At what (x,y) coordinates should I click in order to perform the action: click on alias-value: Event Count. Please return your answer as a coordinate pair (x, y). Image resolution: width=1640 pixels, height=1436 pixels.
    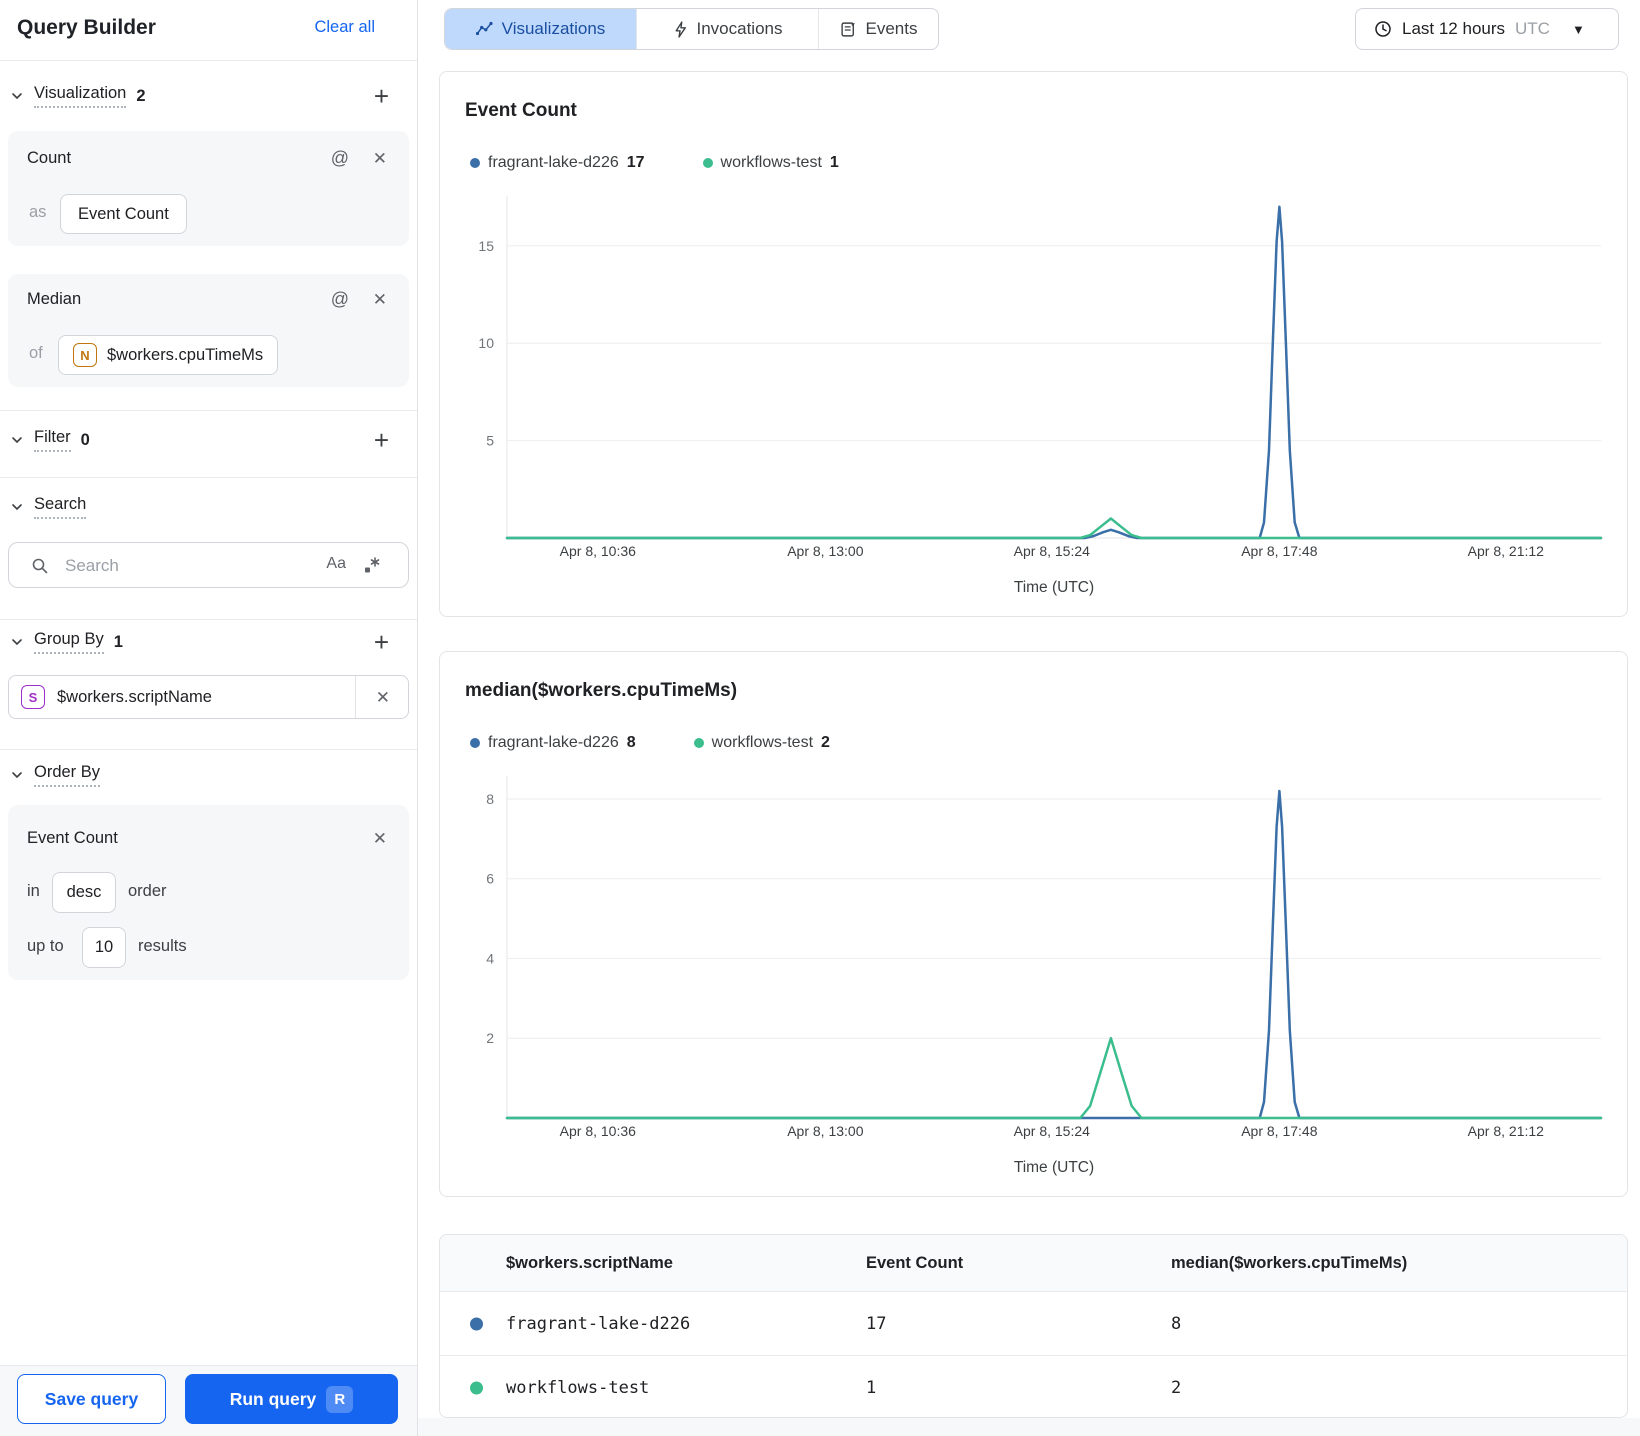
    Looking at the image, I should click on (123, 213).